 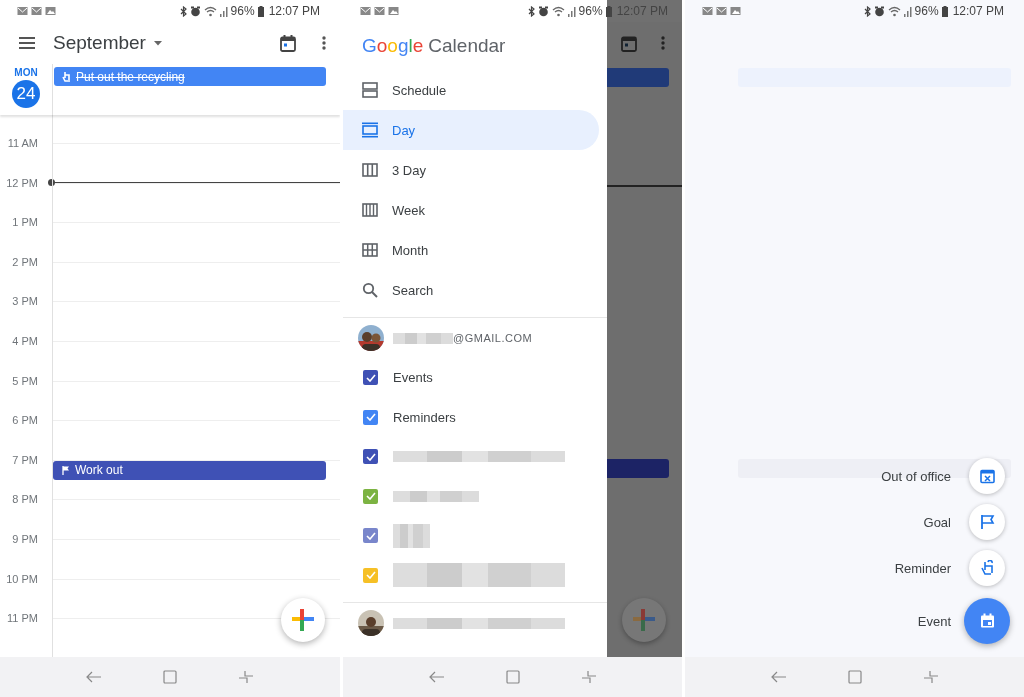 I want to click on create-option-label: Goal, so click(x=937, y=522).